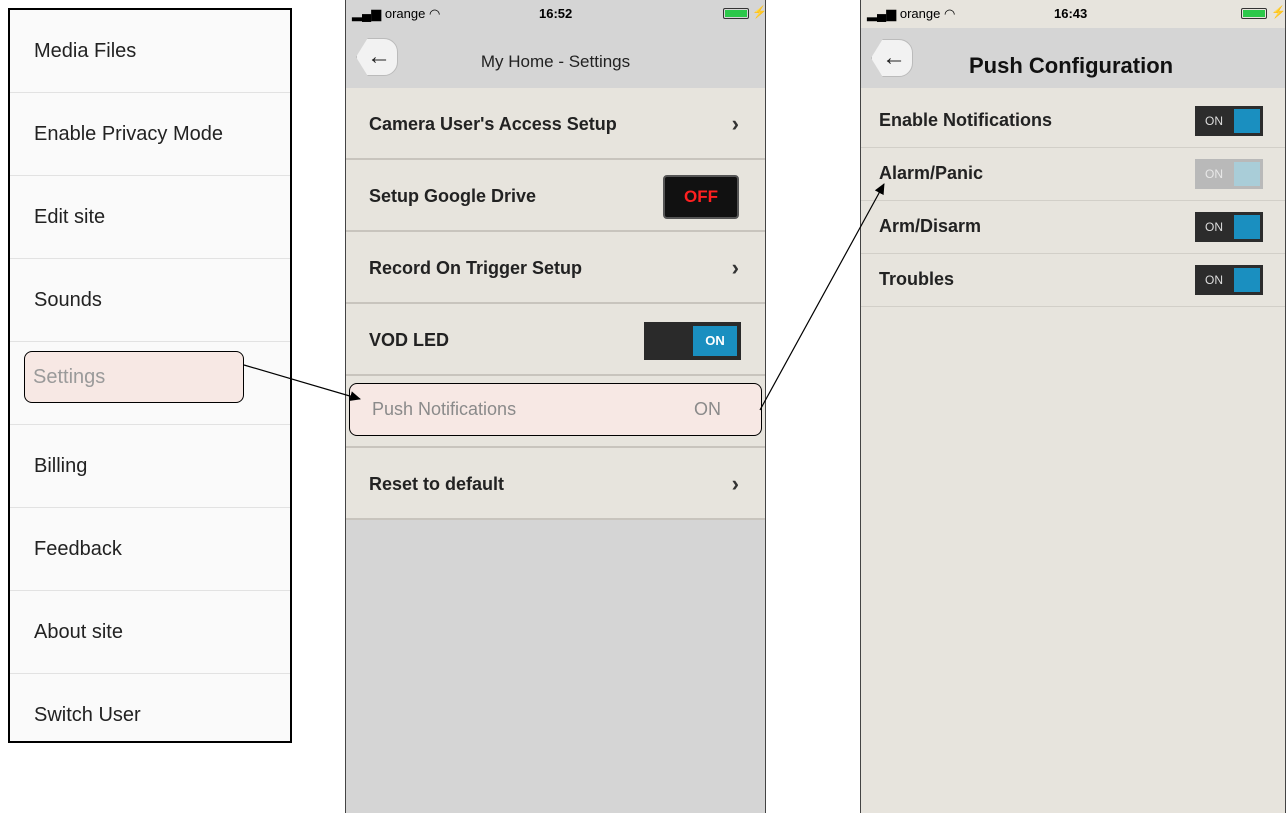 The width and height of the screenshot is (1286, 813). What do you see at coordinates (1073, 121) in the screenshot?
I see `row-enable-notifications: Enable Notifications ON` at bounding box center [1073, 121].